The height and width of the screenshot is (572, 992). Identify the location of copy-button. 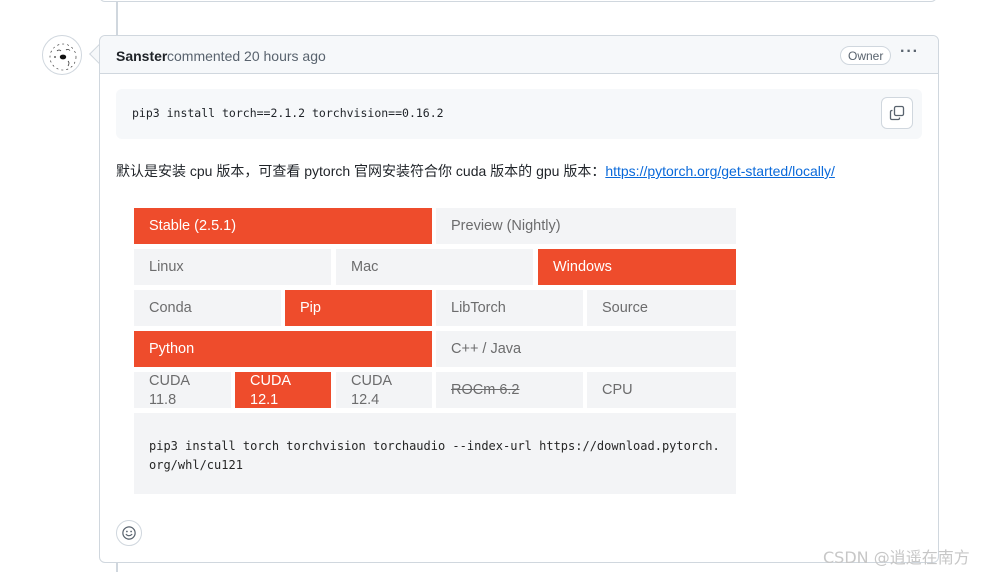
(897, 113).